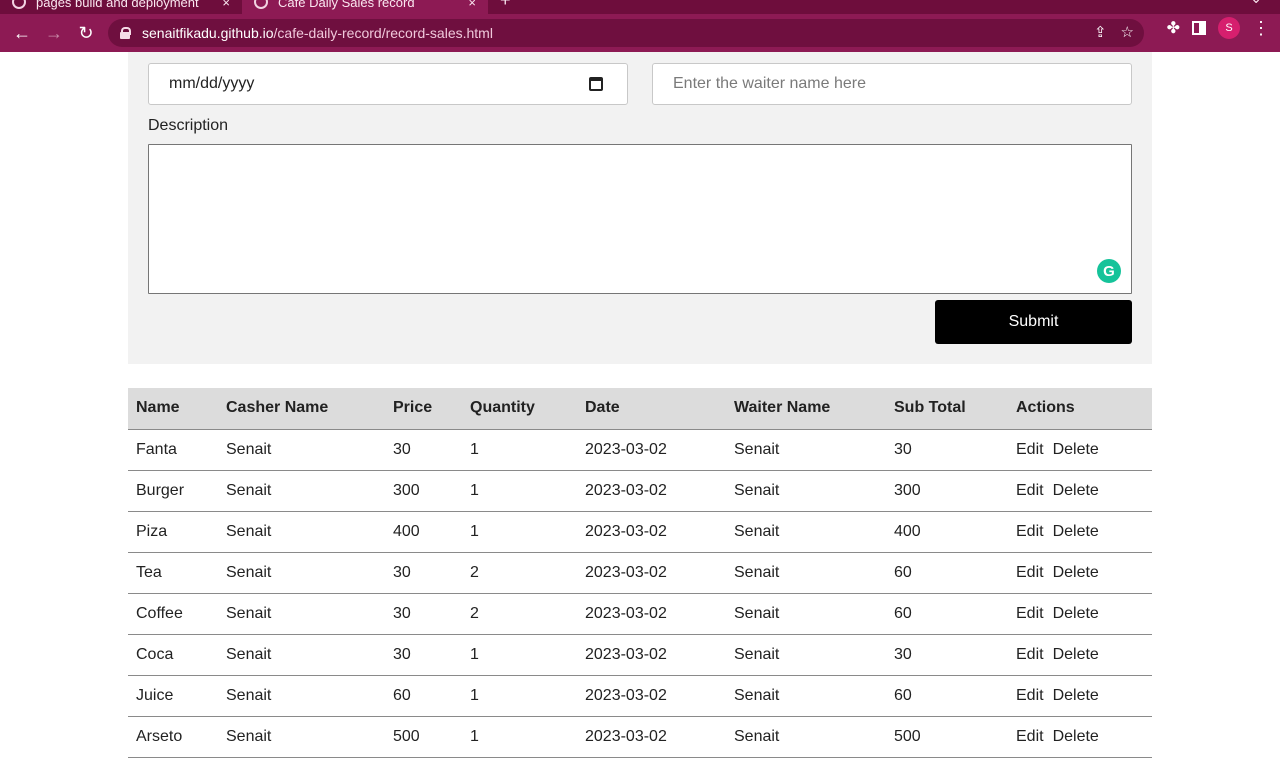  Describe the element at coordinates (388, 84) in the screenshot. I see `date-input: mm/dd/yyyy` at that location.